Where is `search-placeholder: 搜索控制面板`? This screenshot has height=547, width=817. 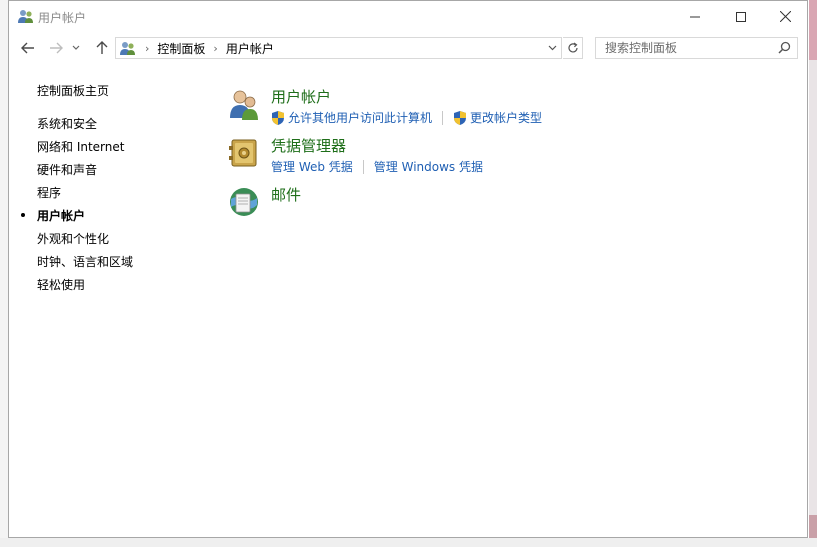 search-placeholder: 搜索控制面板 is located at coordinates (641, 48).